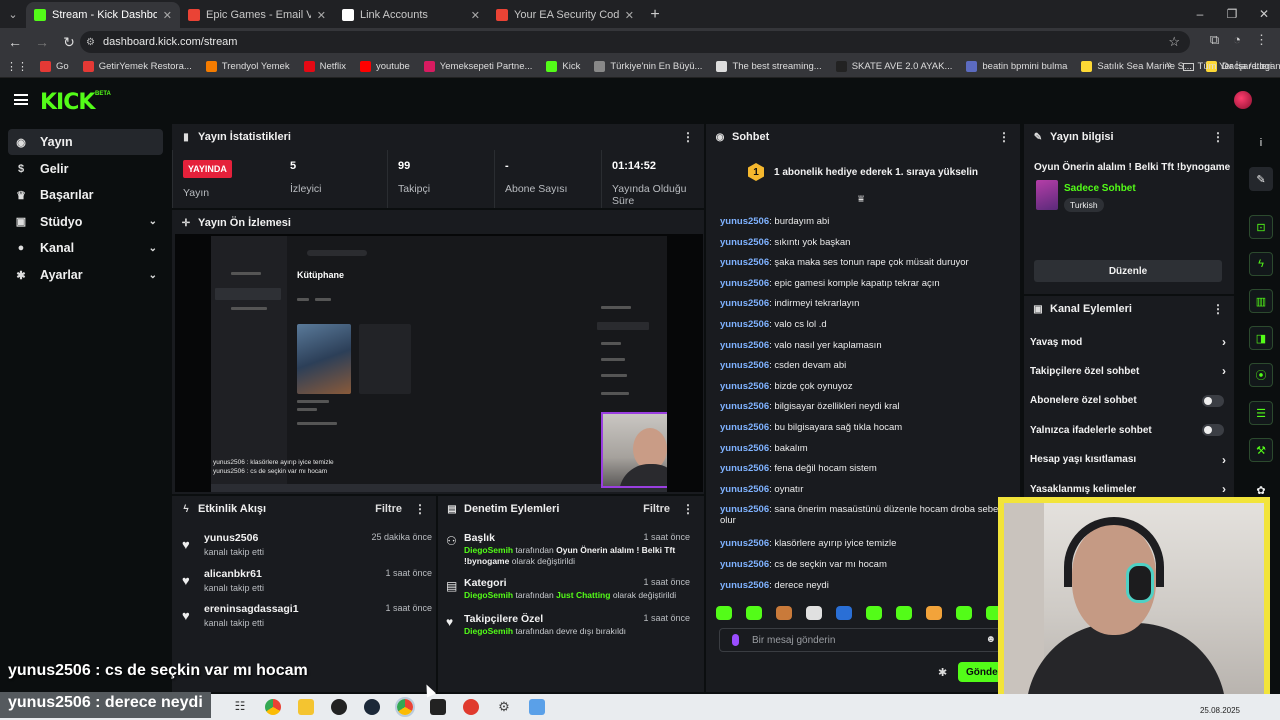  What do you see at coordinates (388, 509) in the screenshot?
I see `activity-filter-button: Filtre` at bounding box center [388, 509].